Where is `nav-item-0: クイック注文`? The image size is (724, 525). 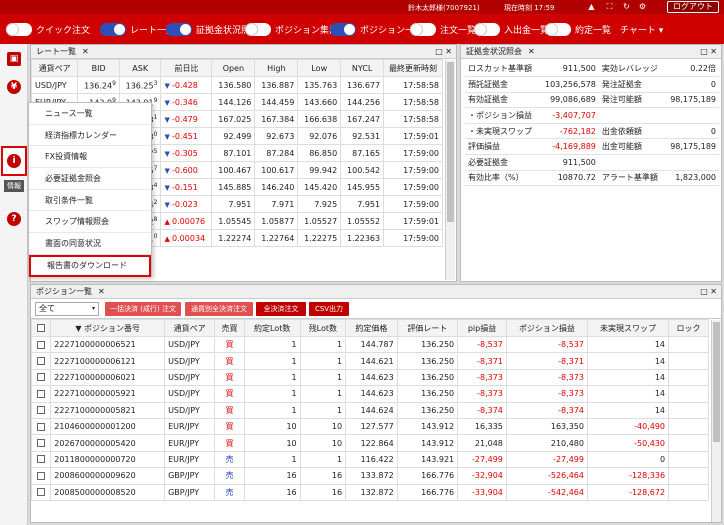
nav-item-0: クイック注文 is located at coordinates (48, 29).